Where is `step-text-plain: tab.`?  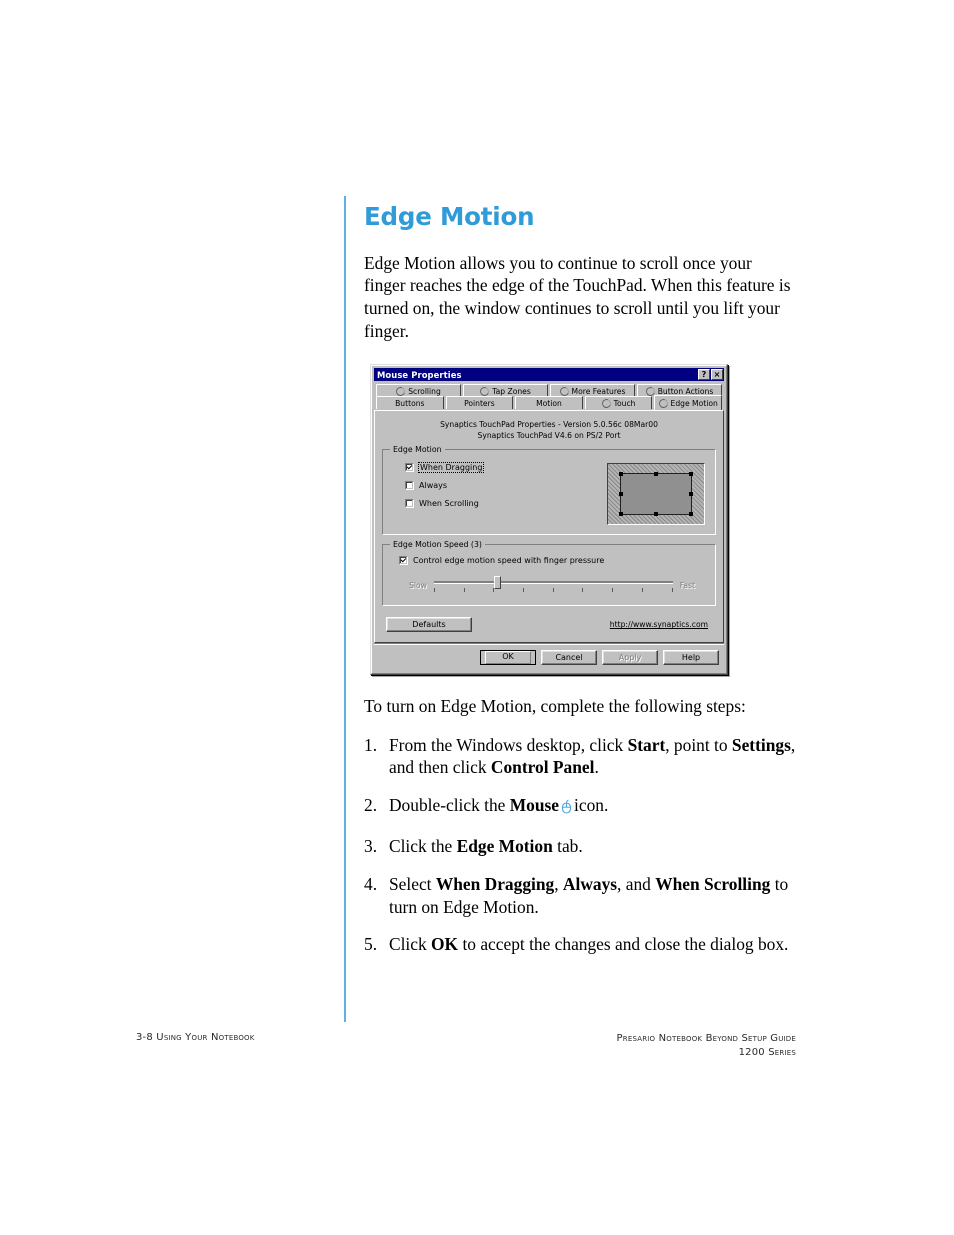
step-text-plain: tab. is located at coordinates (567, 846).